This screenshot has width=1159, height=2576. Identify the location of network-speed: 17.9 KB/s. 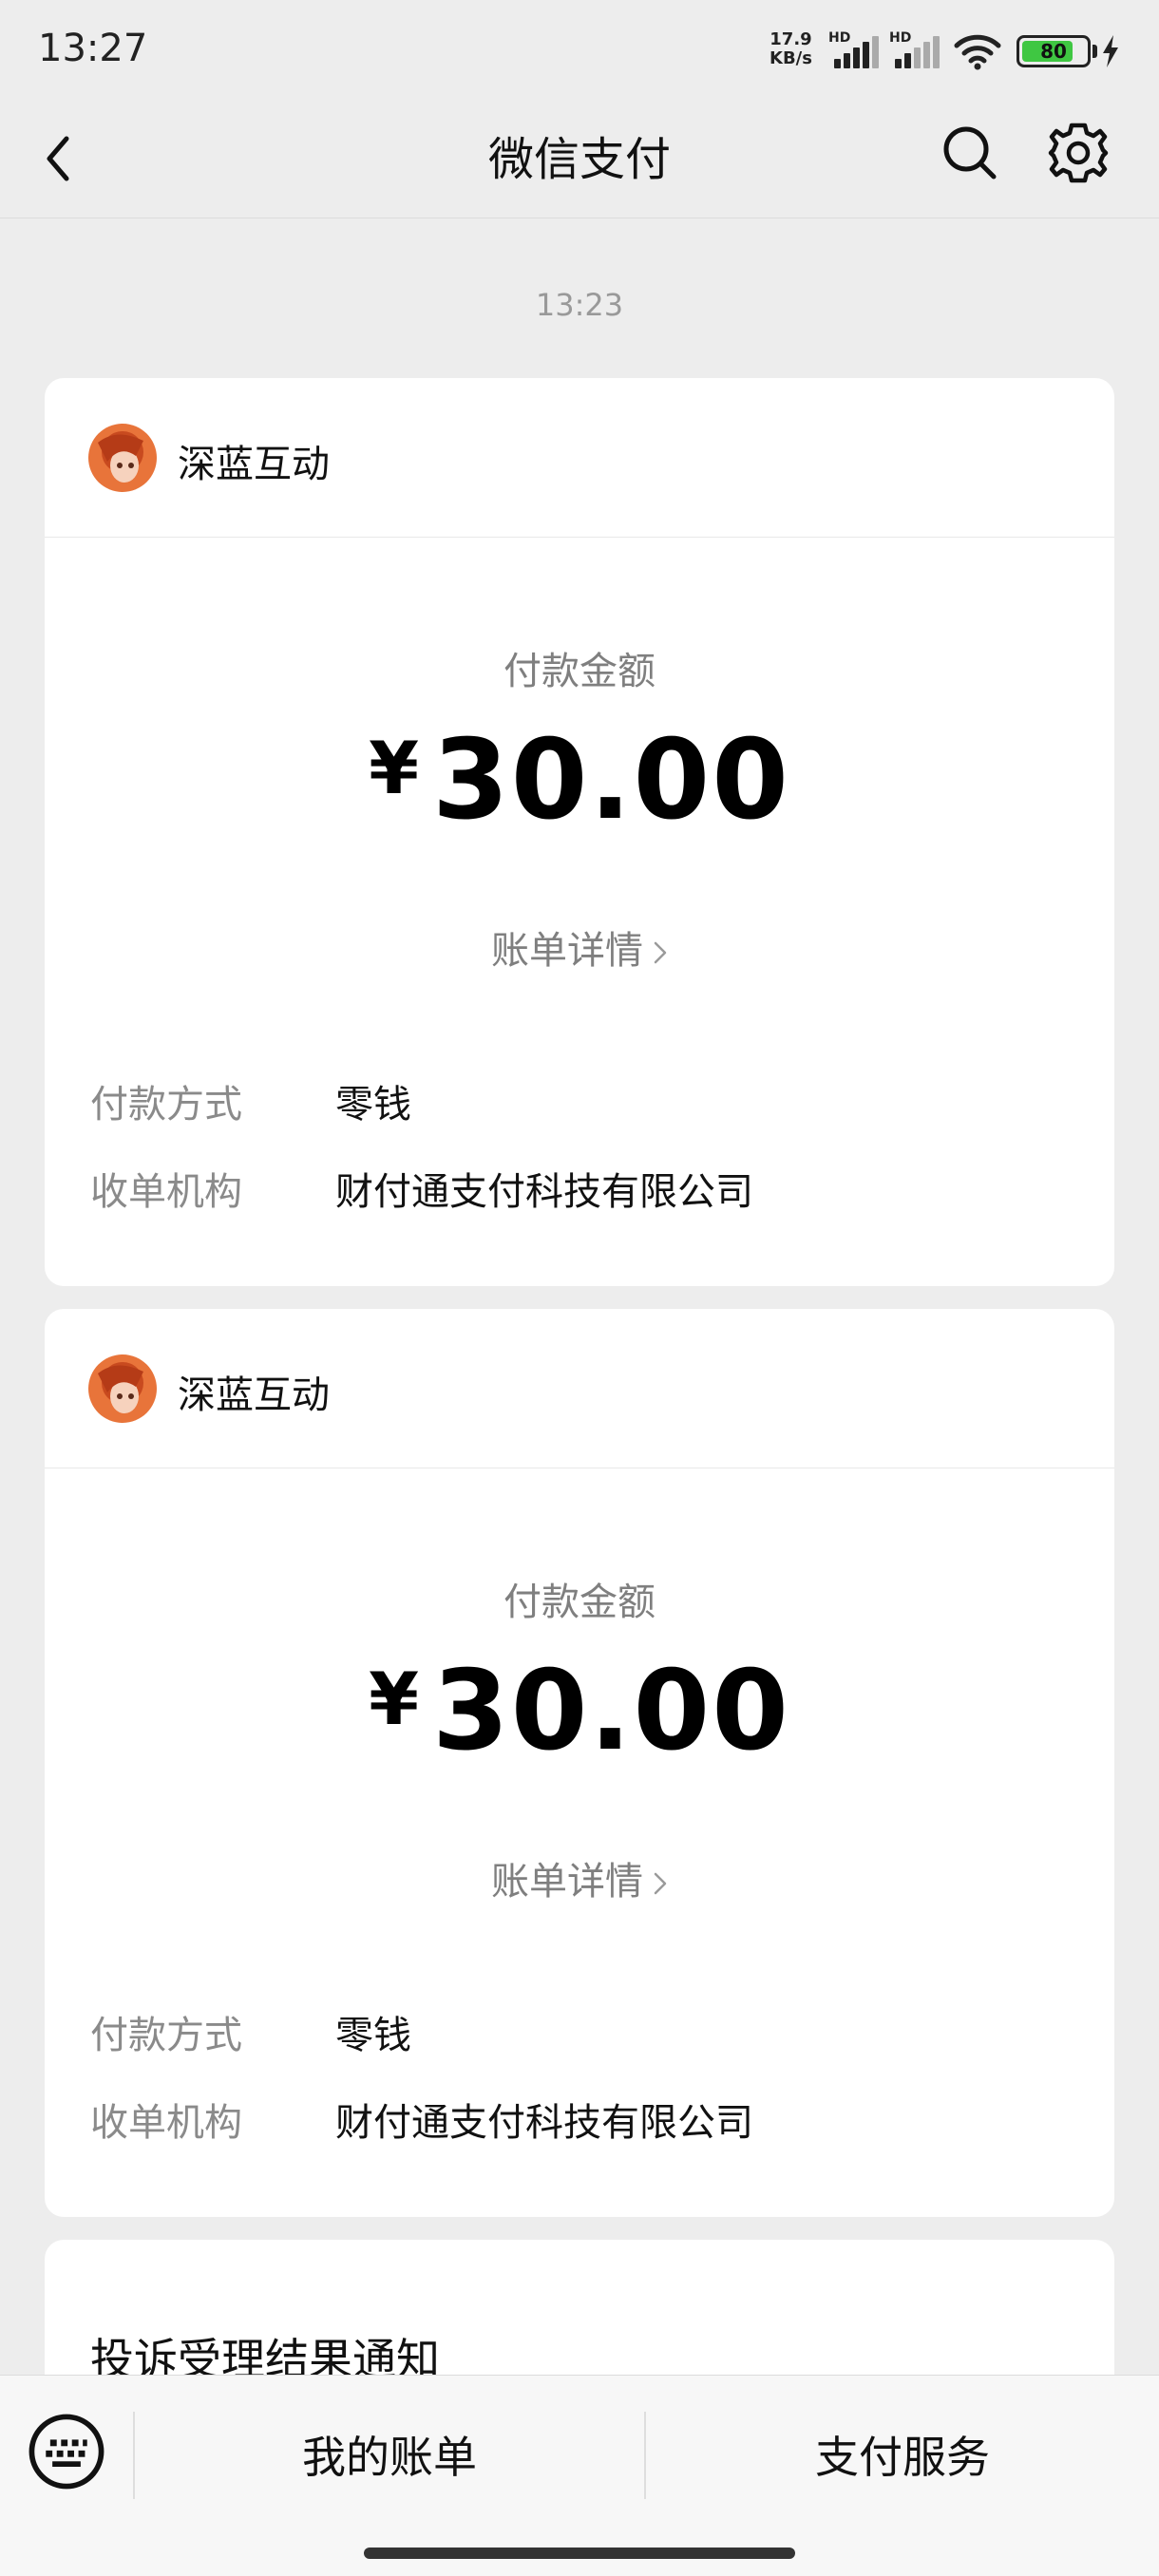
(791, 49).